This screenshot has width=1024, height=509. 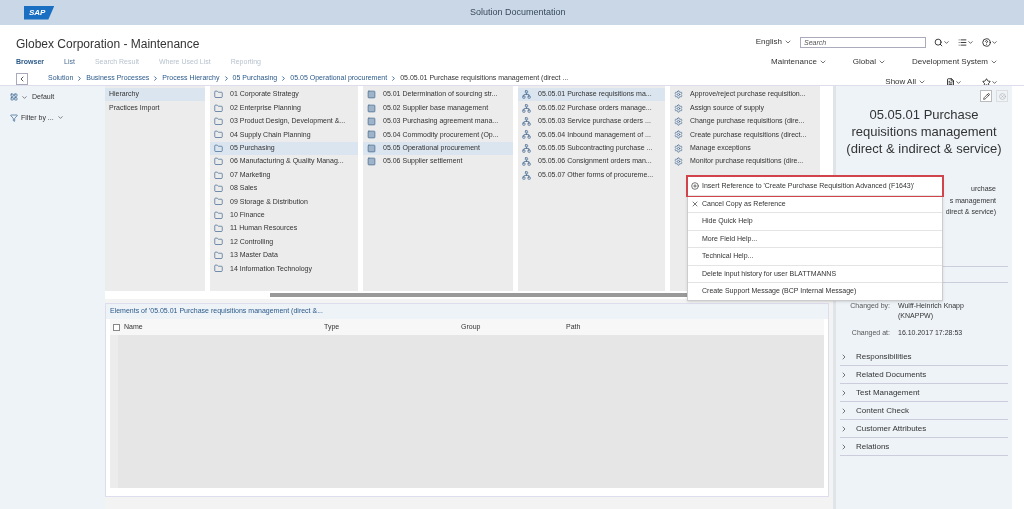 What do you see at coordinates (938, 42) in the screenshot?
I see `search-icon` at bounding box center [938, 42].